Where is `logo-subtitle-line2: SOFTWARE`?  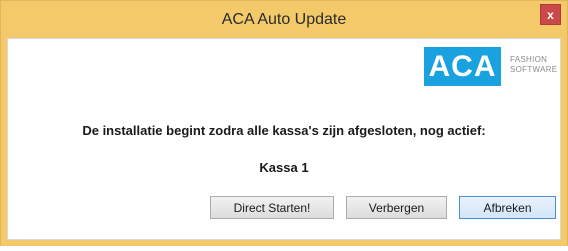
logo-subtitle-line2: SOFTWARE is located at coordinates (534, 69).